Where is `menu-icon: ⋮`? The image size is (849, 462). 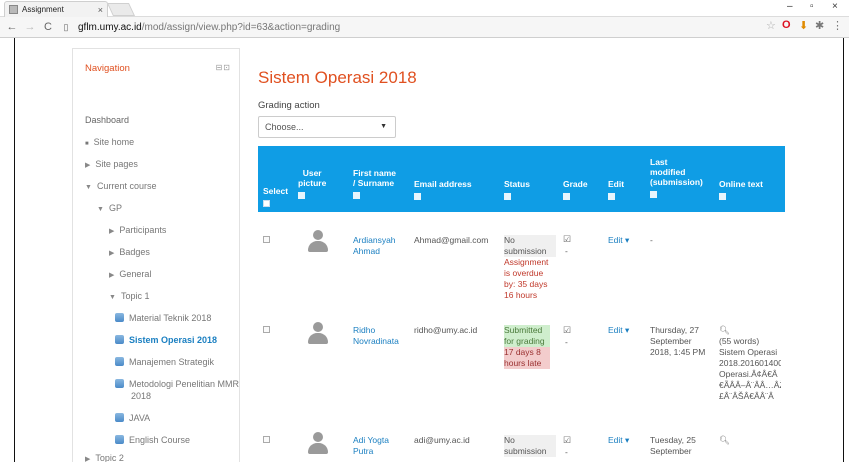
menu-icon: ⋮ is located at coordinates (837, 25).